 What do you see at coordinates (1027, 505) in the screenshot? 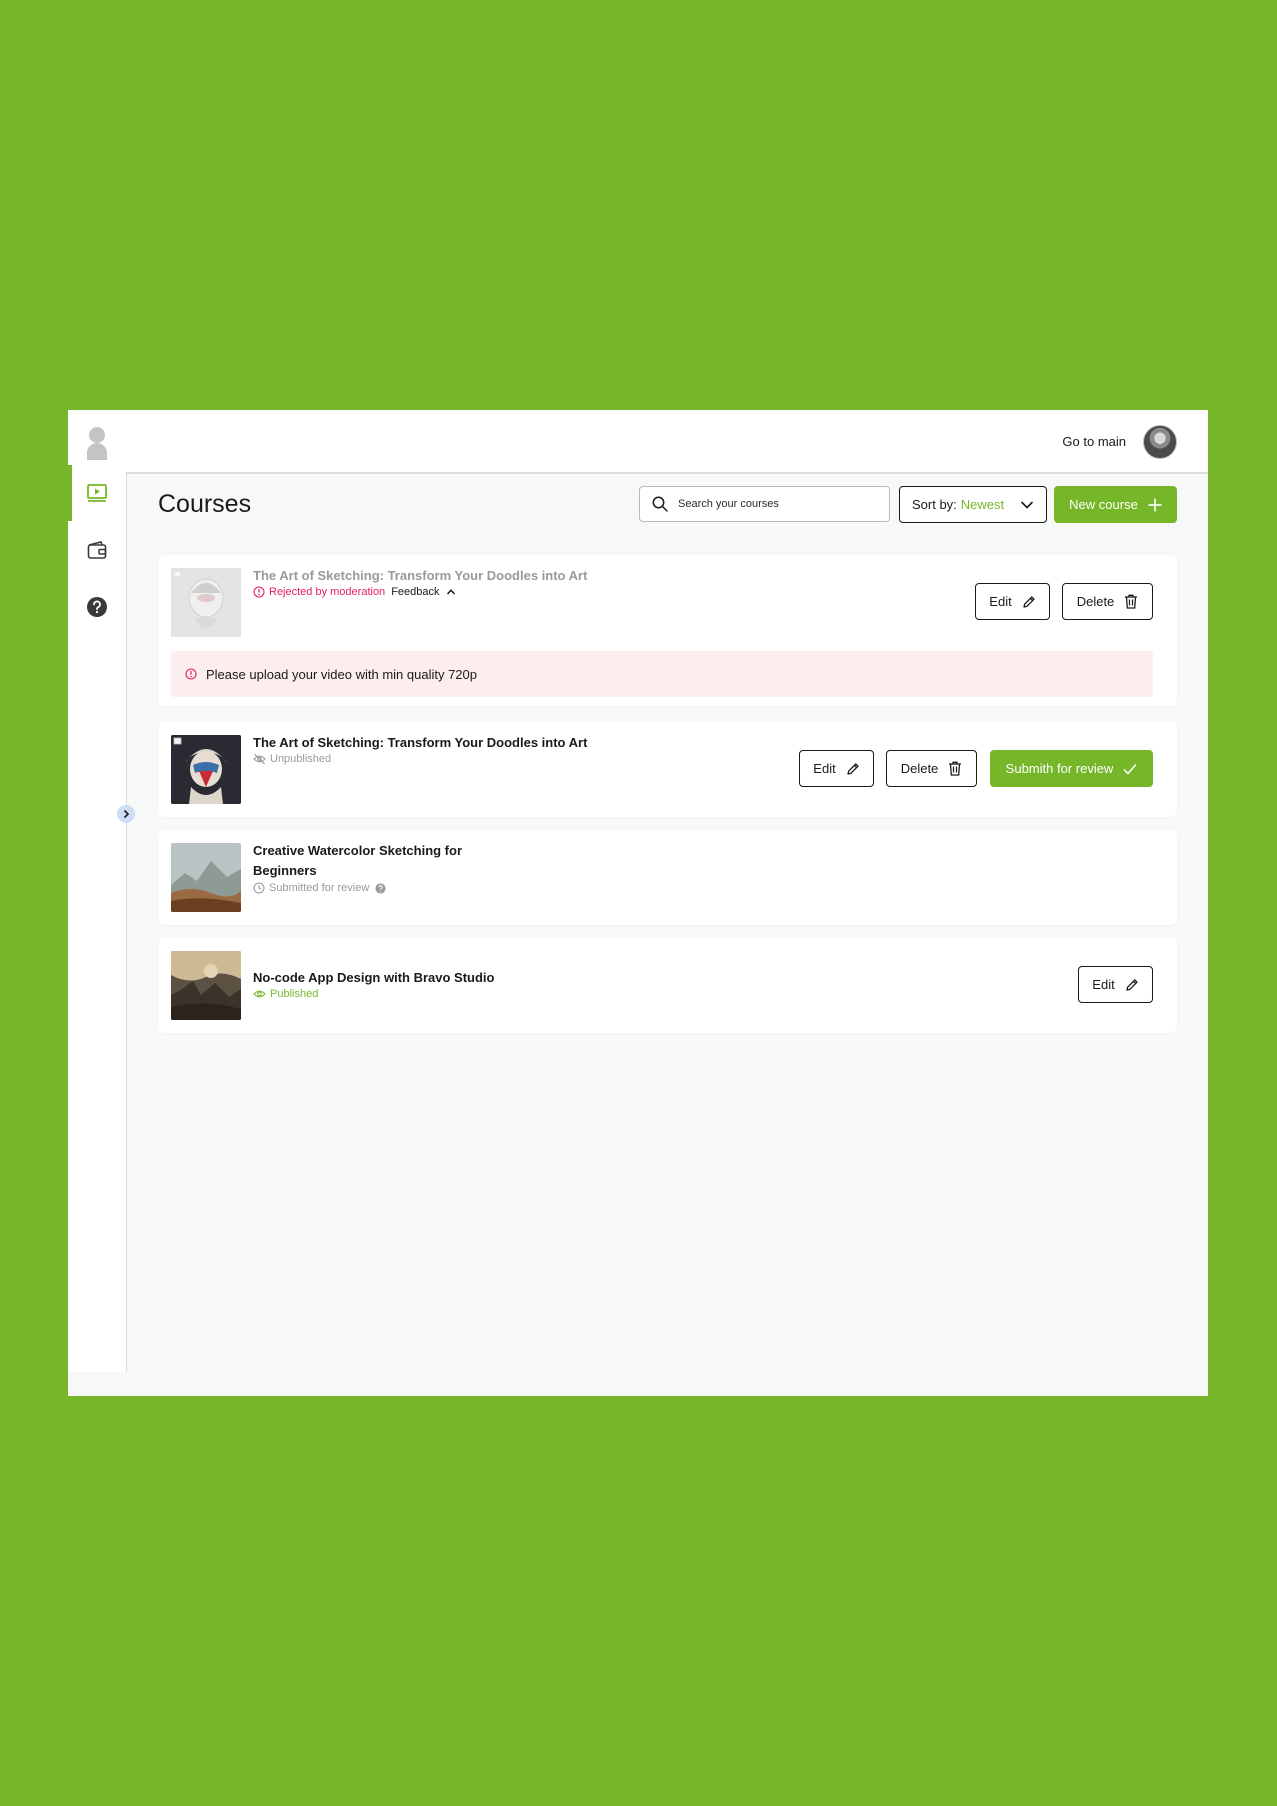
I see `chevron-down-icon` at bounding box center [1027, 505].